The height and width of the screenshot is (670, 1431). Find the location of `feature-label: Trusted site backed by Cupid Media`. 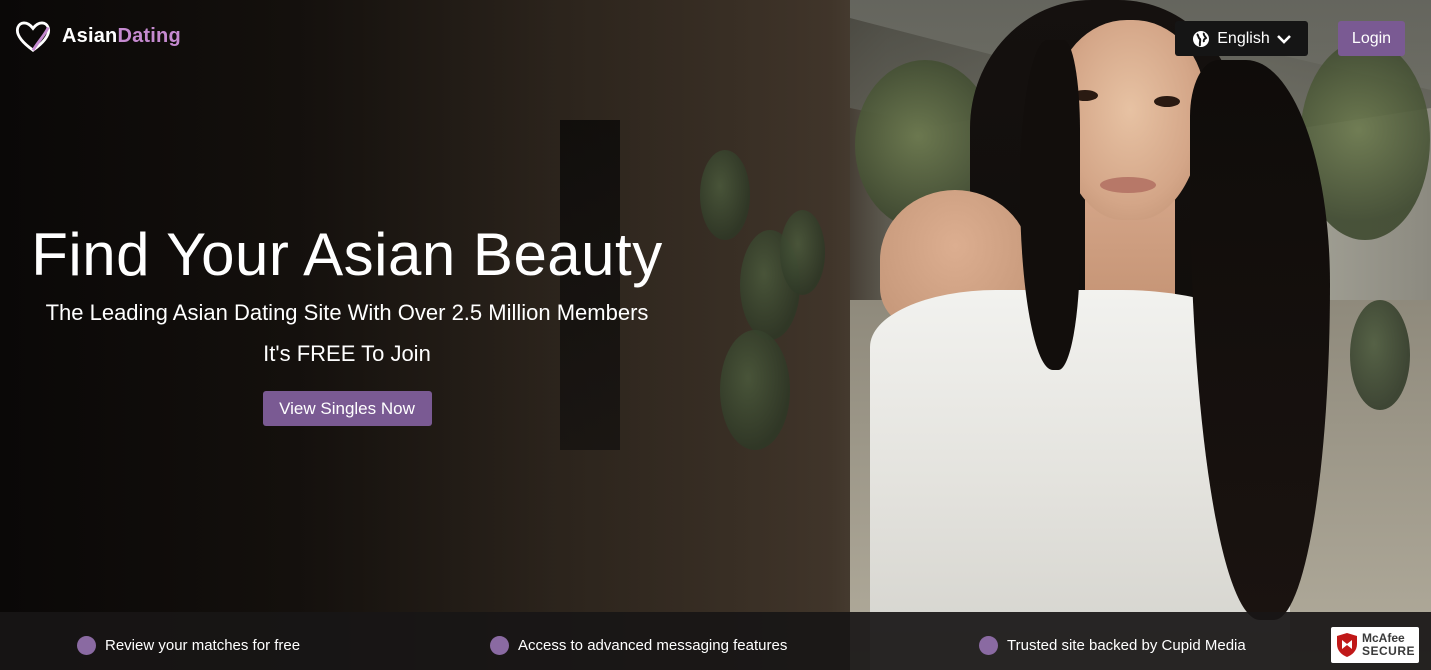

feature-label: Trusted site backed by Cupid Media is located at coordinates (1126, 645).